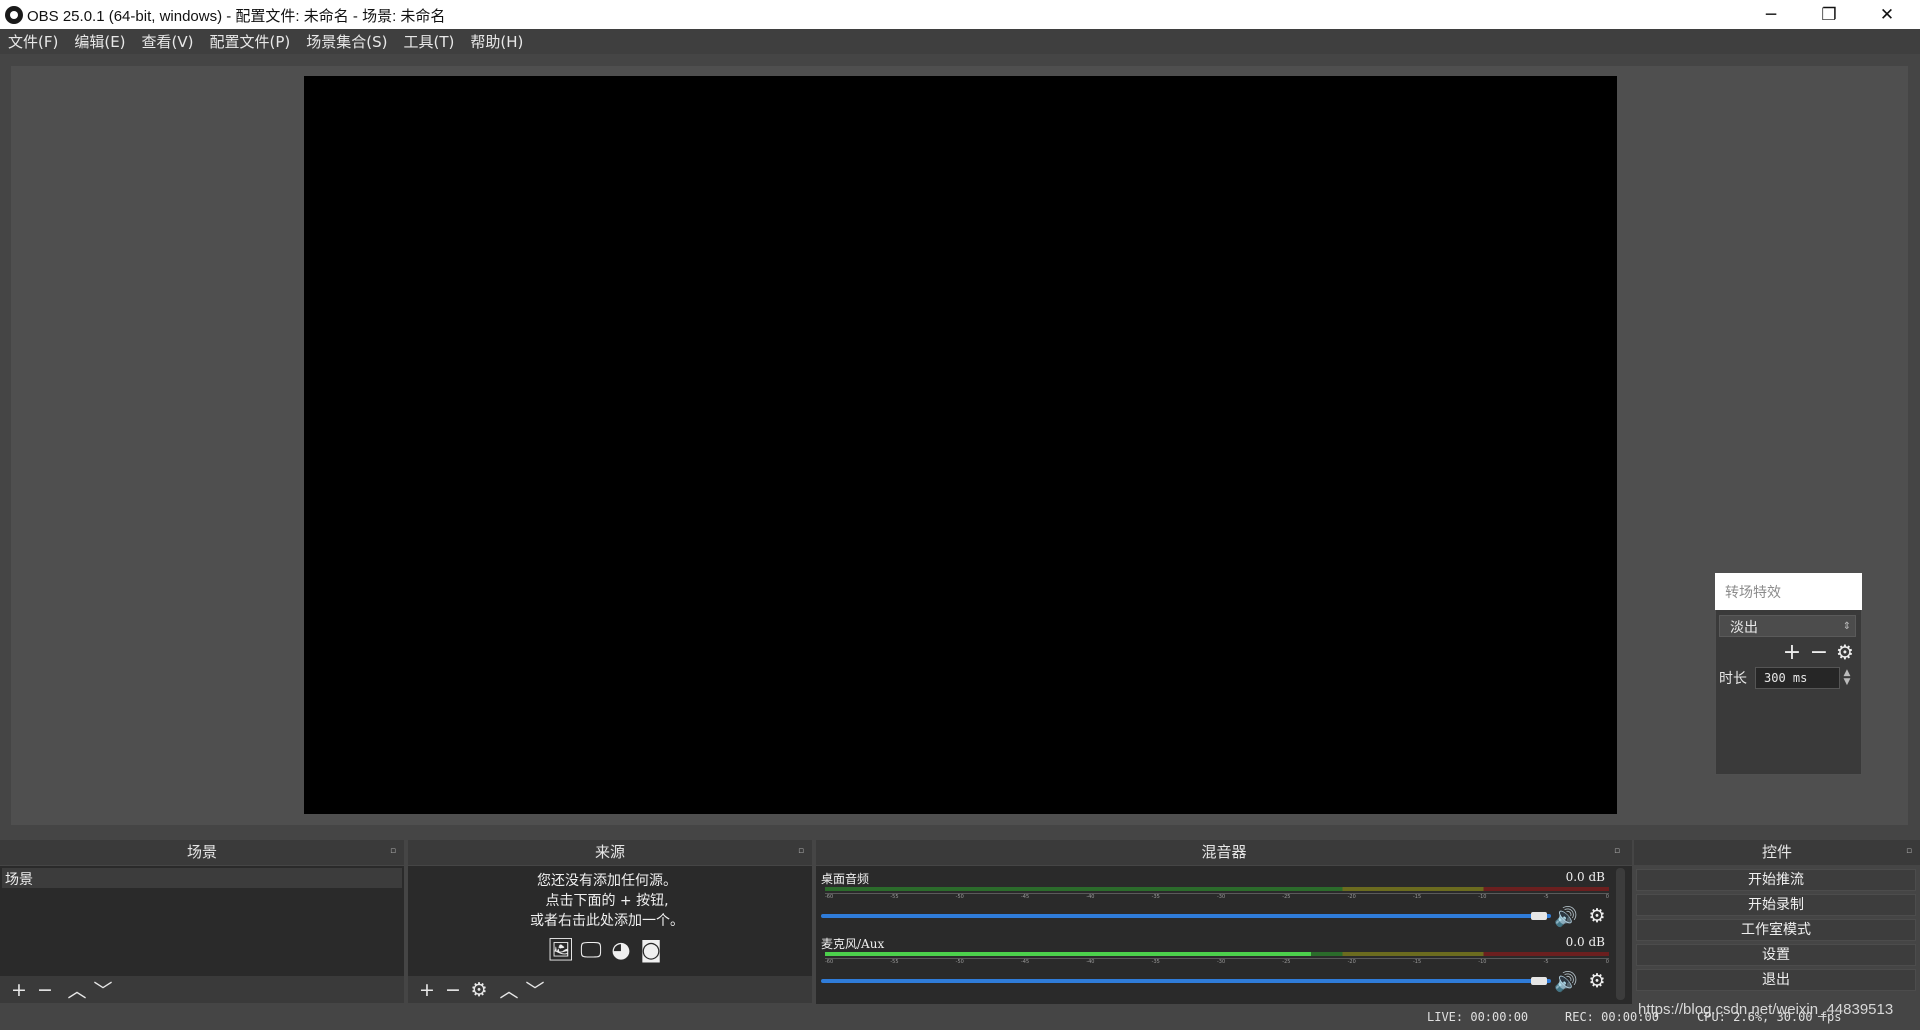 The width and height of the screenshot is (1920, 1030). I want to click on sources-dock-title: 来源, so click(610, 852).